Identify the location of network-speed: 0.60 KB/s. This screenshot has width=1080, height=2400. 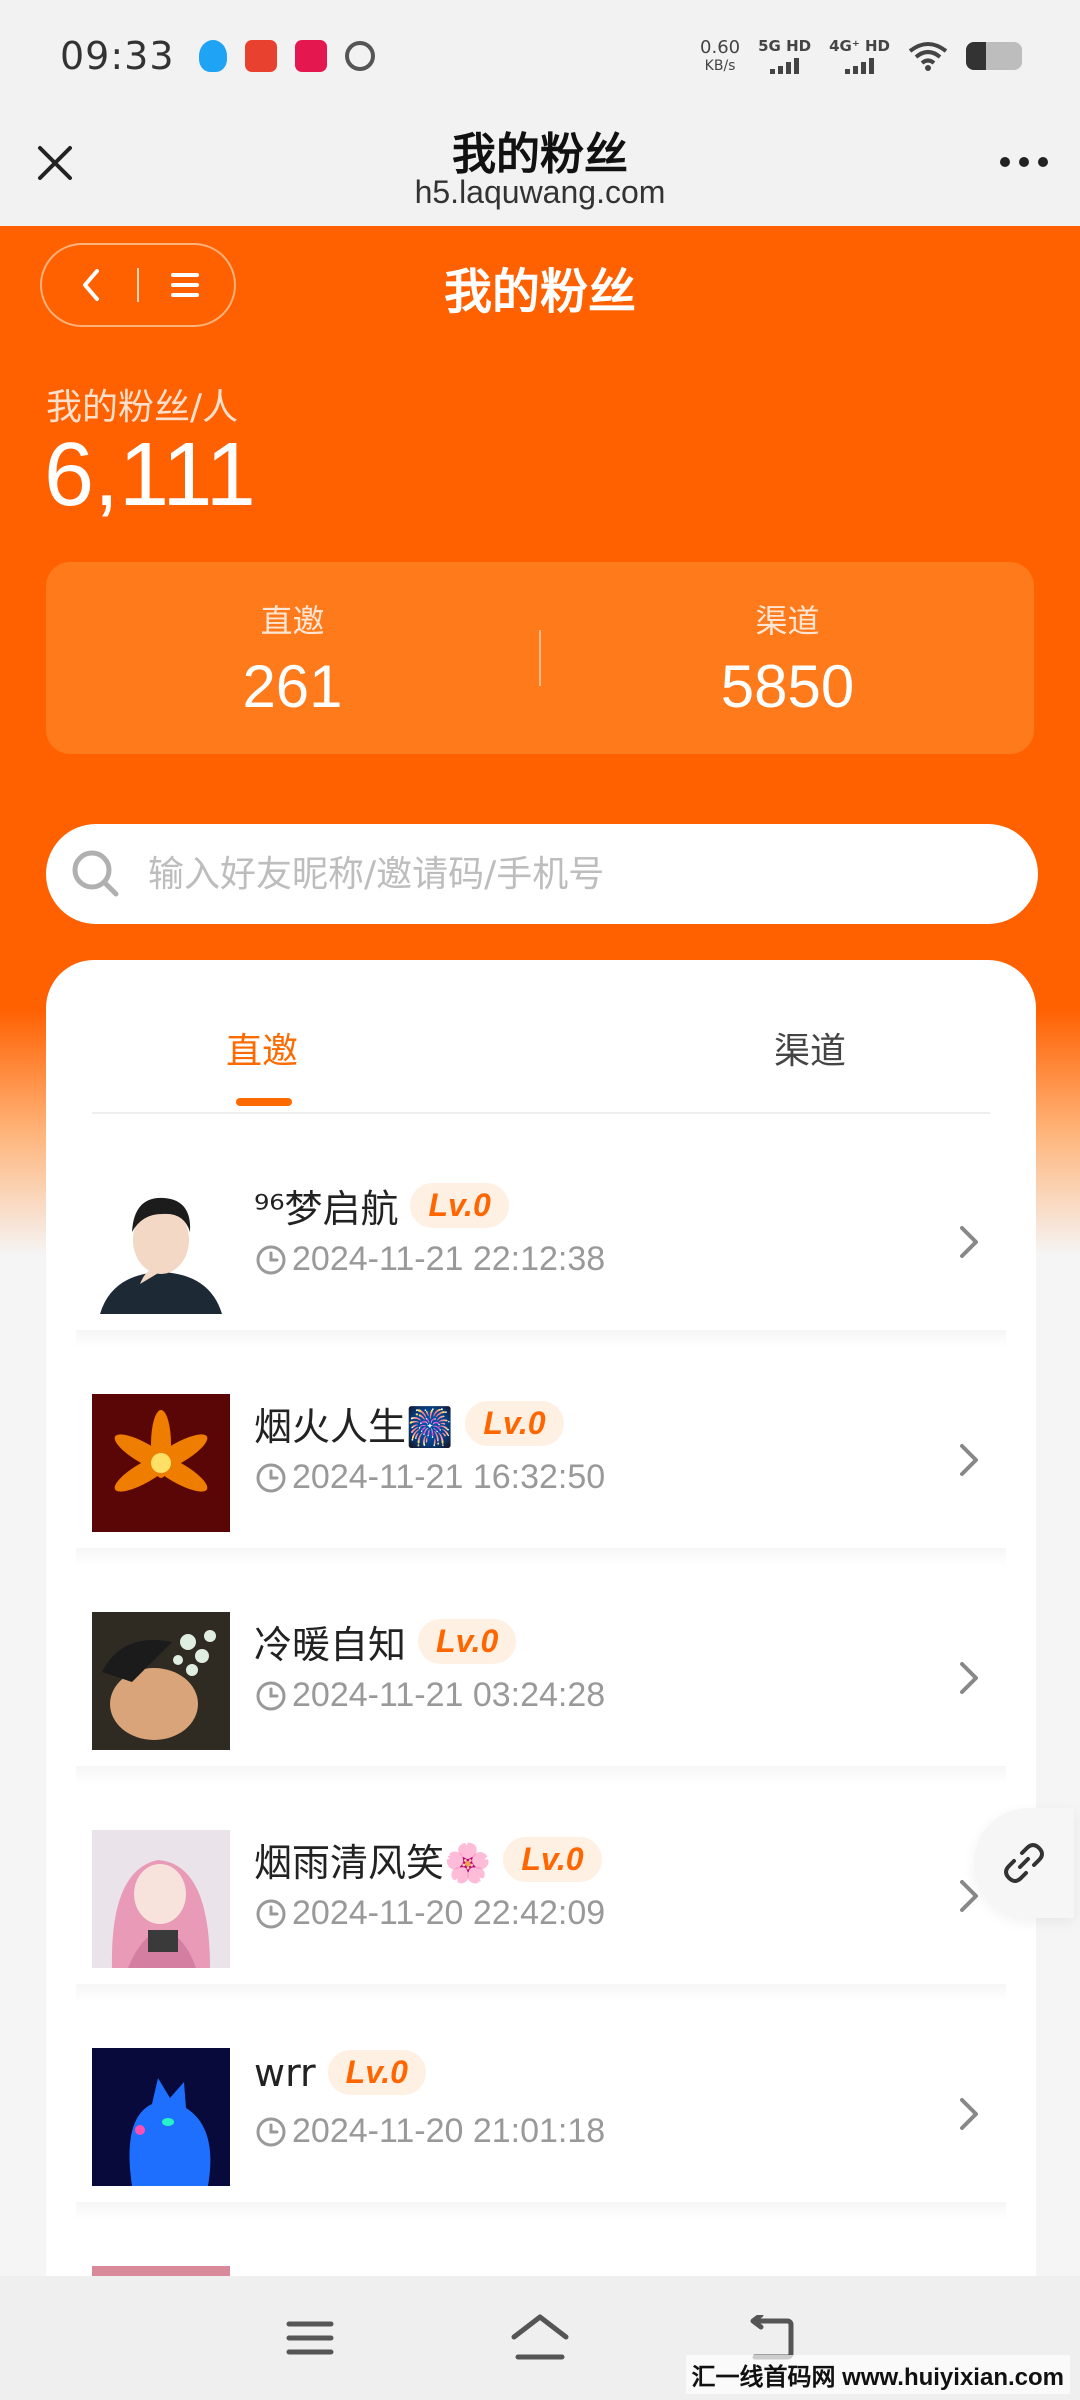
(720, 55).